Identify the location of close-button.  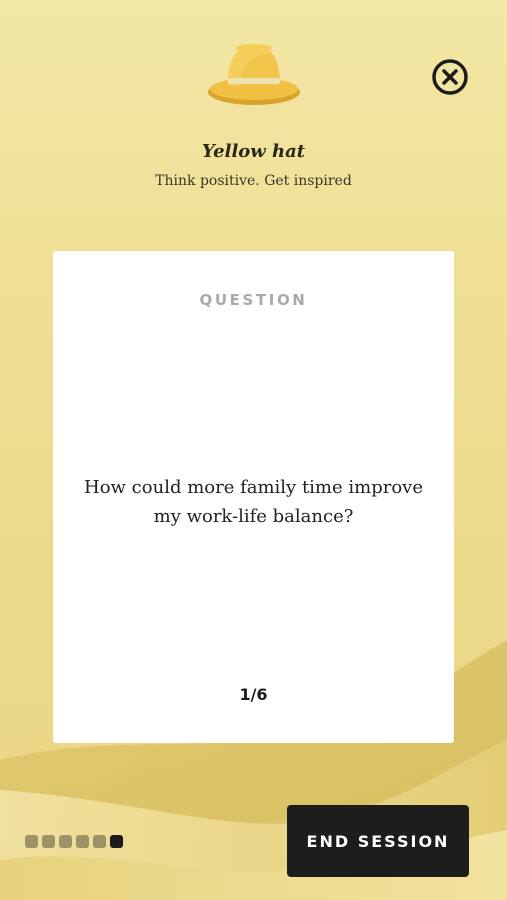
(450, 77).